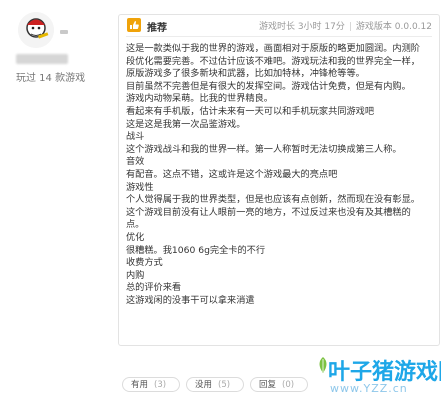 The image size is (441, 400). I want to click on thumbs-up-icon, so click(134, 25).